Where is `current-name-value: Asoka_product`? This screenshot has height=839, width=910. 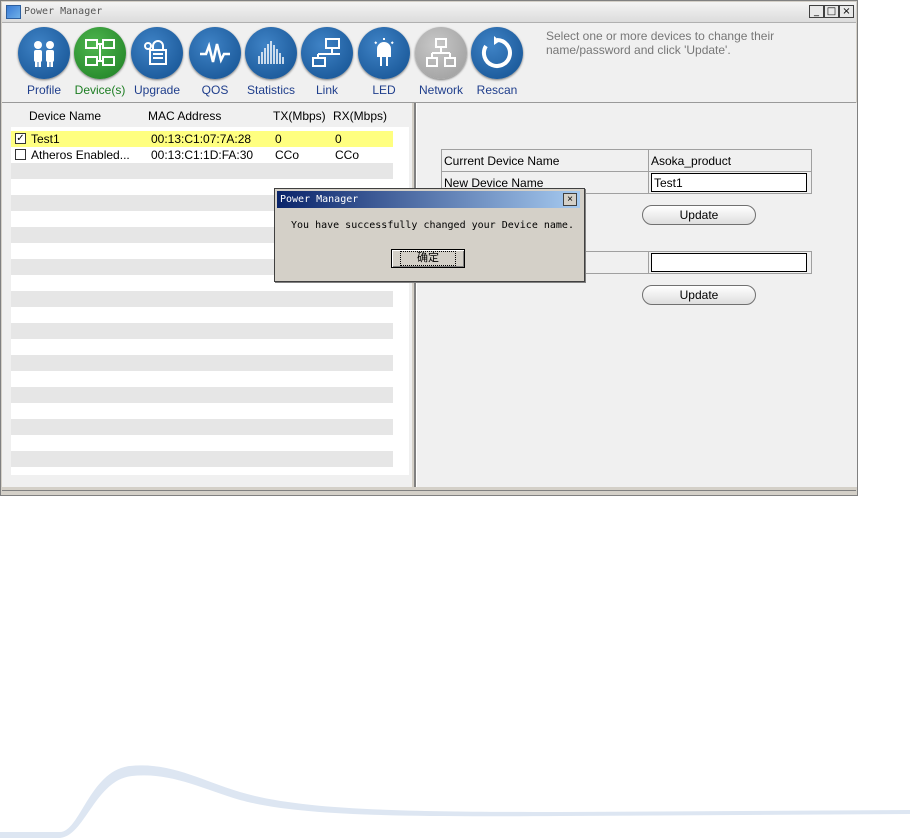 current-name-value: Asoka_product is located at coordinates (730, 160).